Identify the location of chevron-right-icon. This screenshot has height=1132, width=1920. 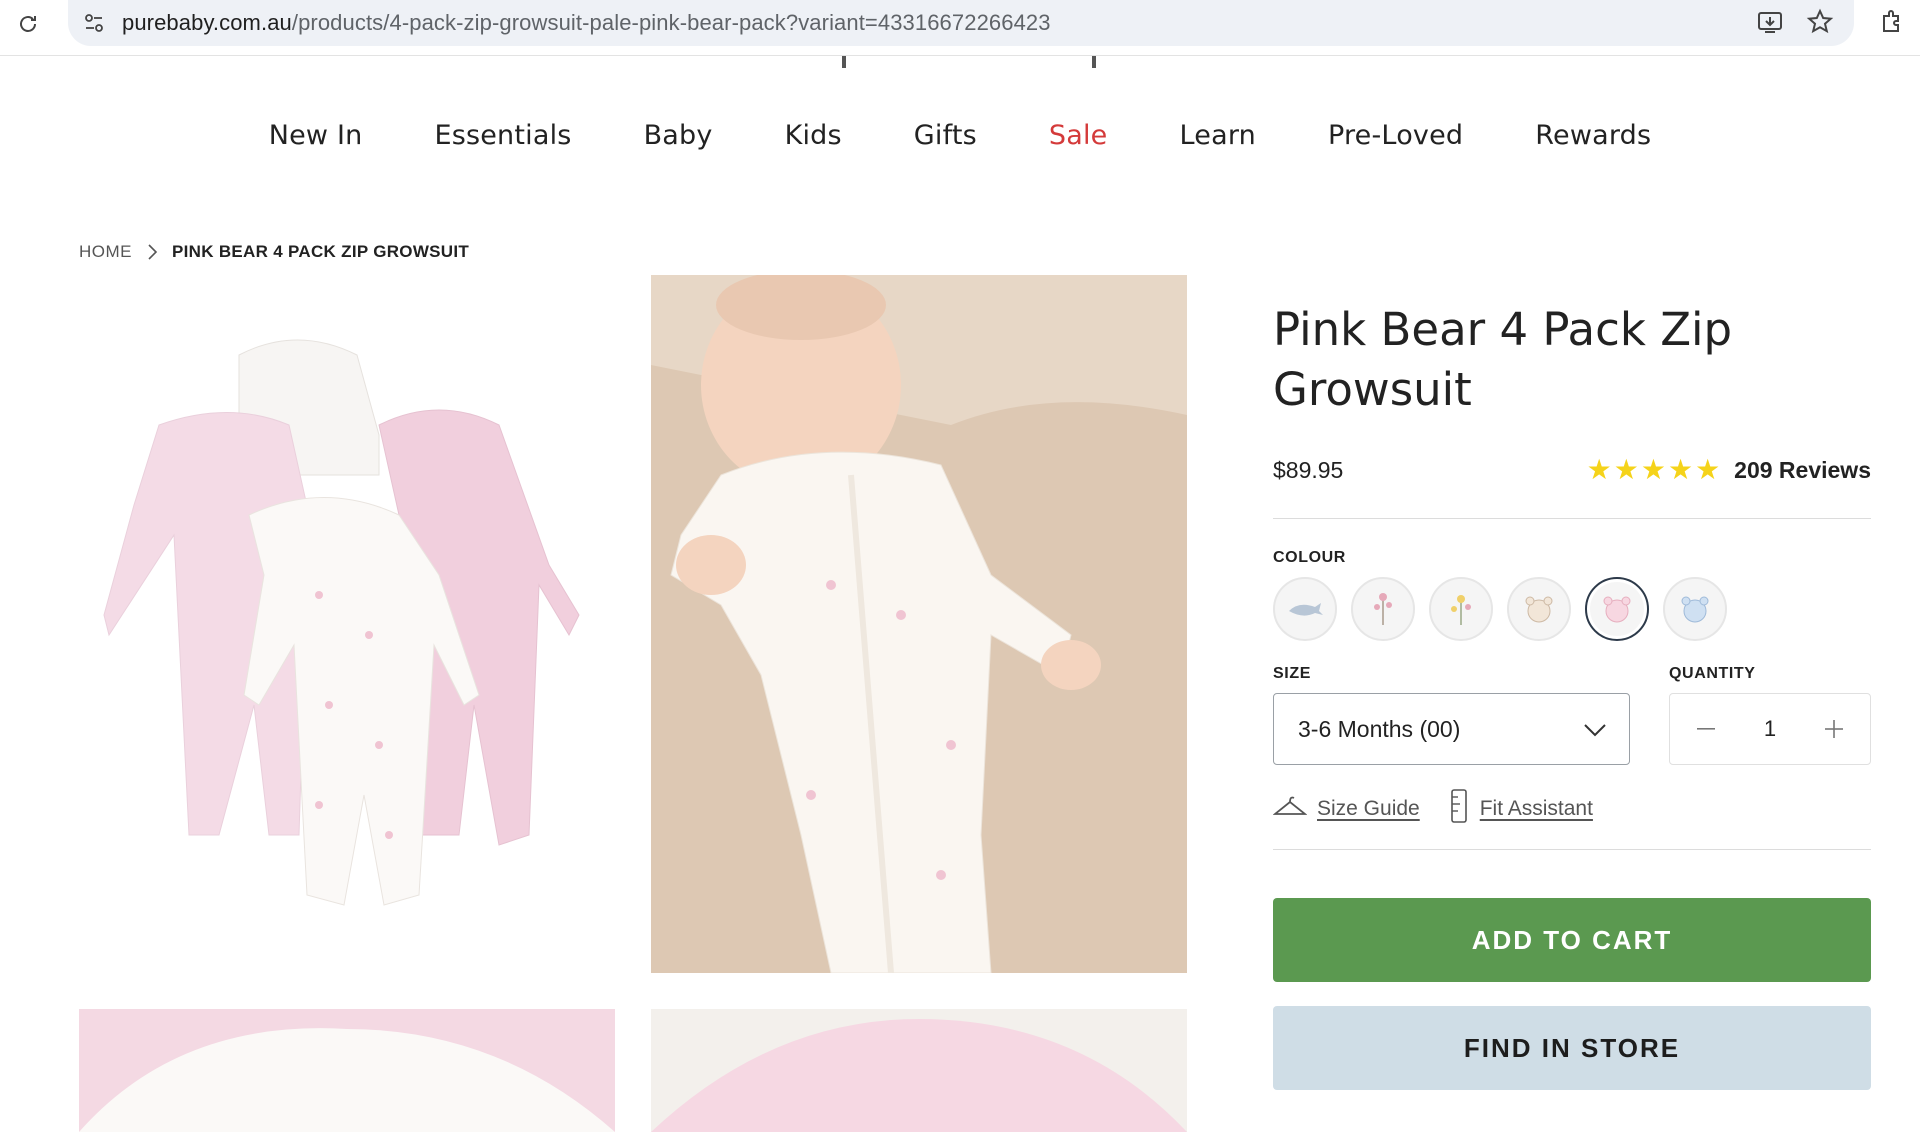
(152, 252).